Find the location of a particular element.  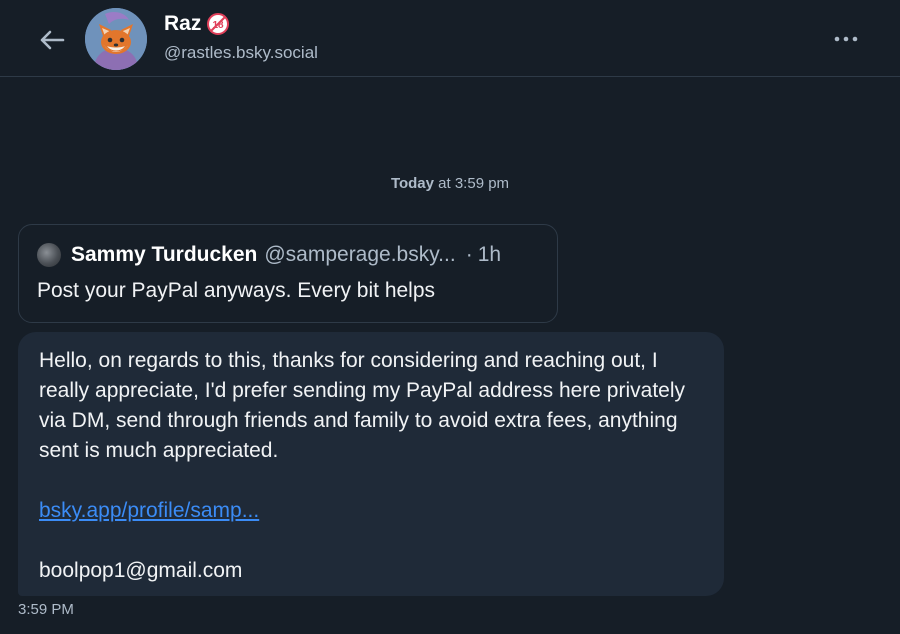

back-button is located at coordinates (52, 40).